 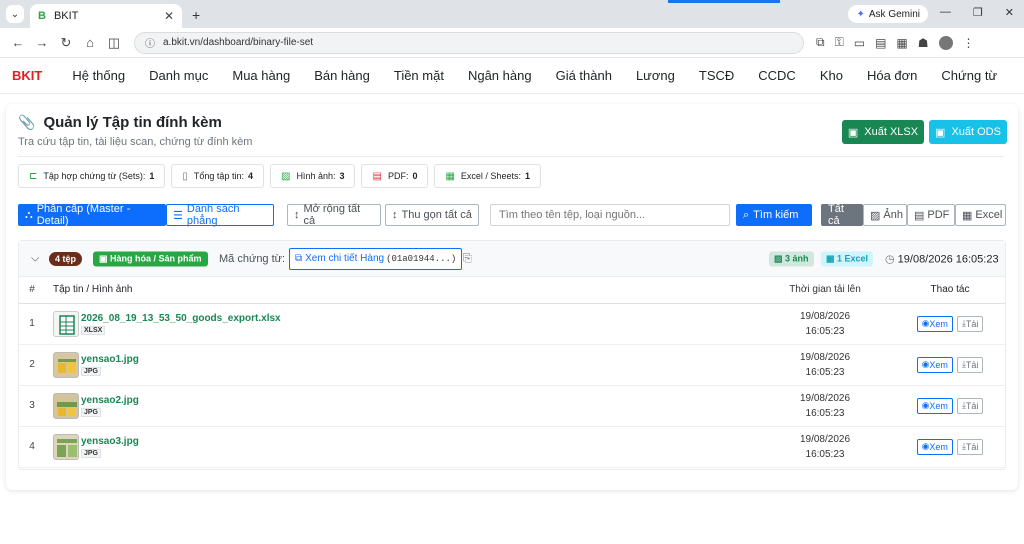 I want to click on card-icon: ▭, so click(x=859, y=43).